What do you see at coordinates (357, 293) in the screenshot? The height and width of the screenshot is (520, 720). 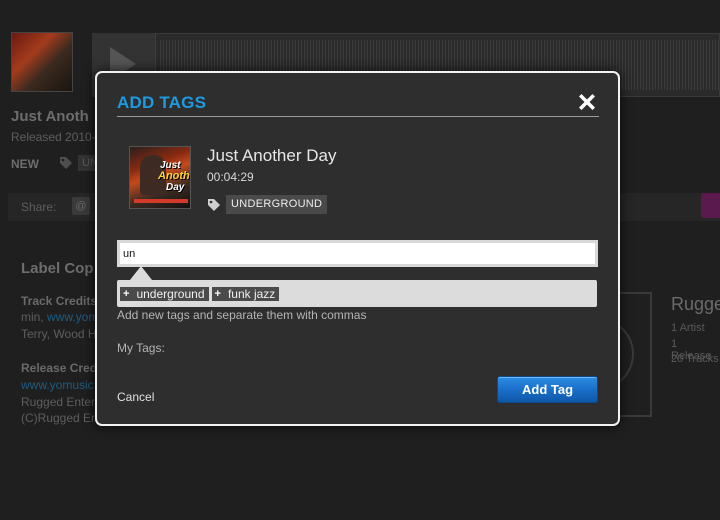 I see `tag-suggestions: + underground + funk jazz` at bounding box center [357, 293].